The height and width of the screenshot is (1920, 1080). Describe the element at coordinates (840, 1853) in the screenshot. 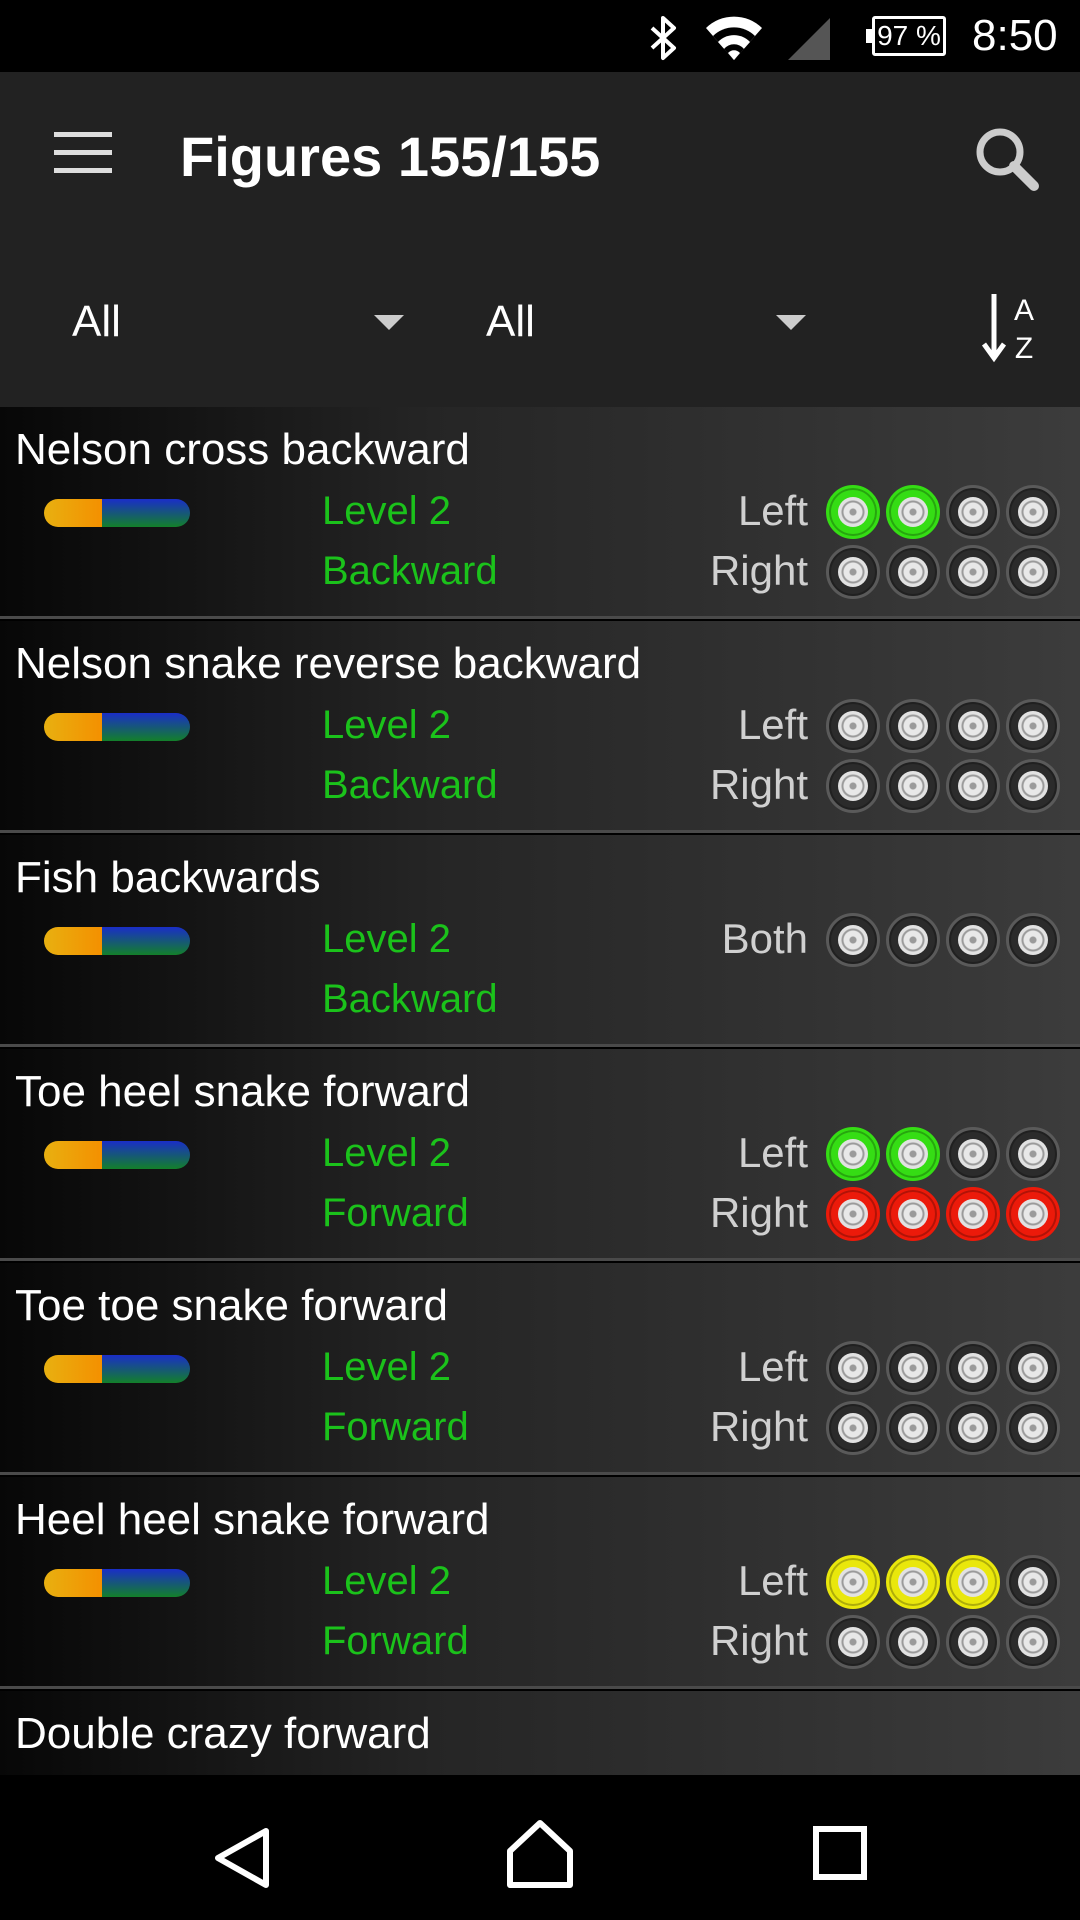

I see `recents-icon` at that location.